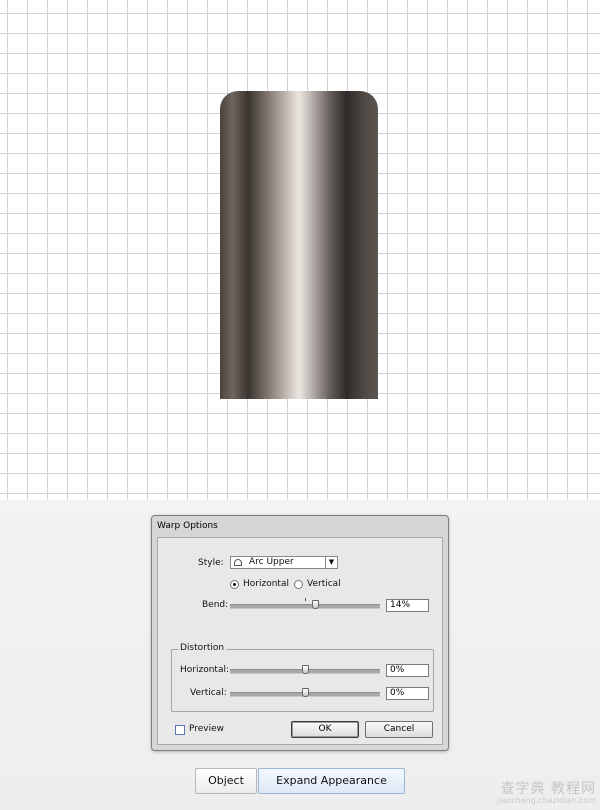  Describe the element at coordinates (315, 604) in the screenshot. I see `bend-slider-thumb` at that location.